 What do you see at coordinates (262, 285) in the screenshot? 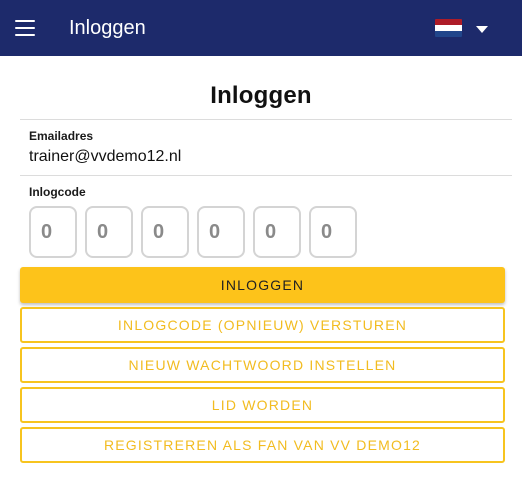
I see `login-button: INLOGGEN` at bounding box center [262, 285].